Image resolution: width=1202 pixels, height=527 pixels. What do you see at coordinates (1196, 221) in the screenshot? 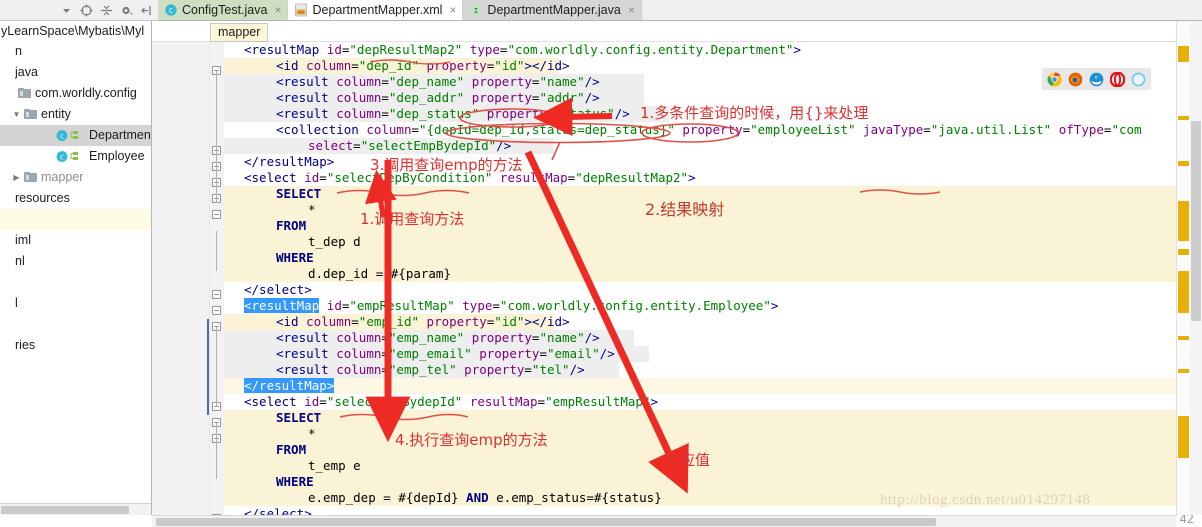
I see `vertical-scrollbar-thumb` at bounding box center [1196, 221].